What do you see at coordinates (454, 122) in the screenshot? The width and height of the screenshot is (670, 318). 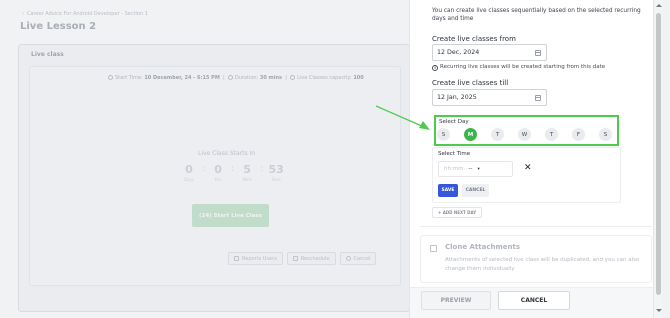 I see `select-day-label: Select Day` at bounding box center [454, 122].